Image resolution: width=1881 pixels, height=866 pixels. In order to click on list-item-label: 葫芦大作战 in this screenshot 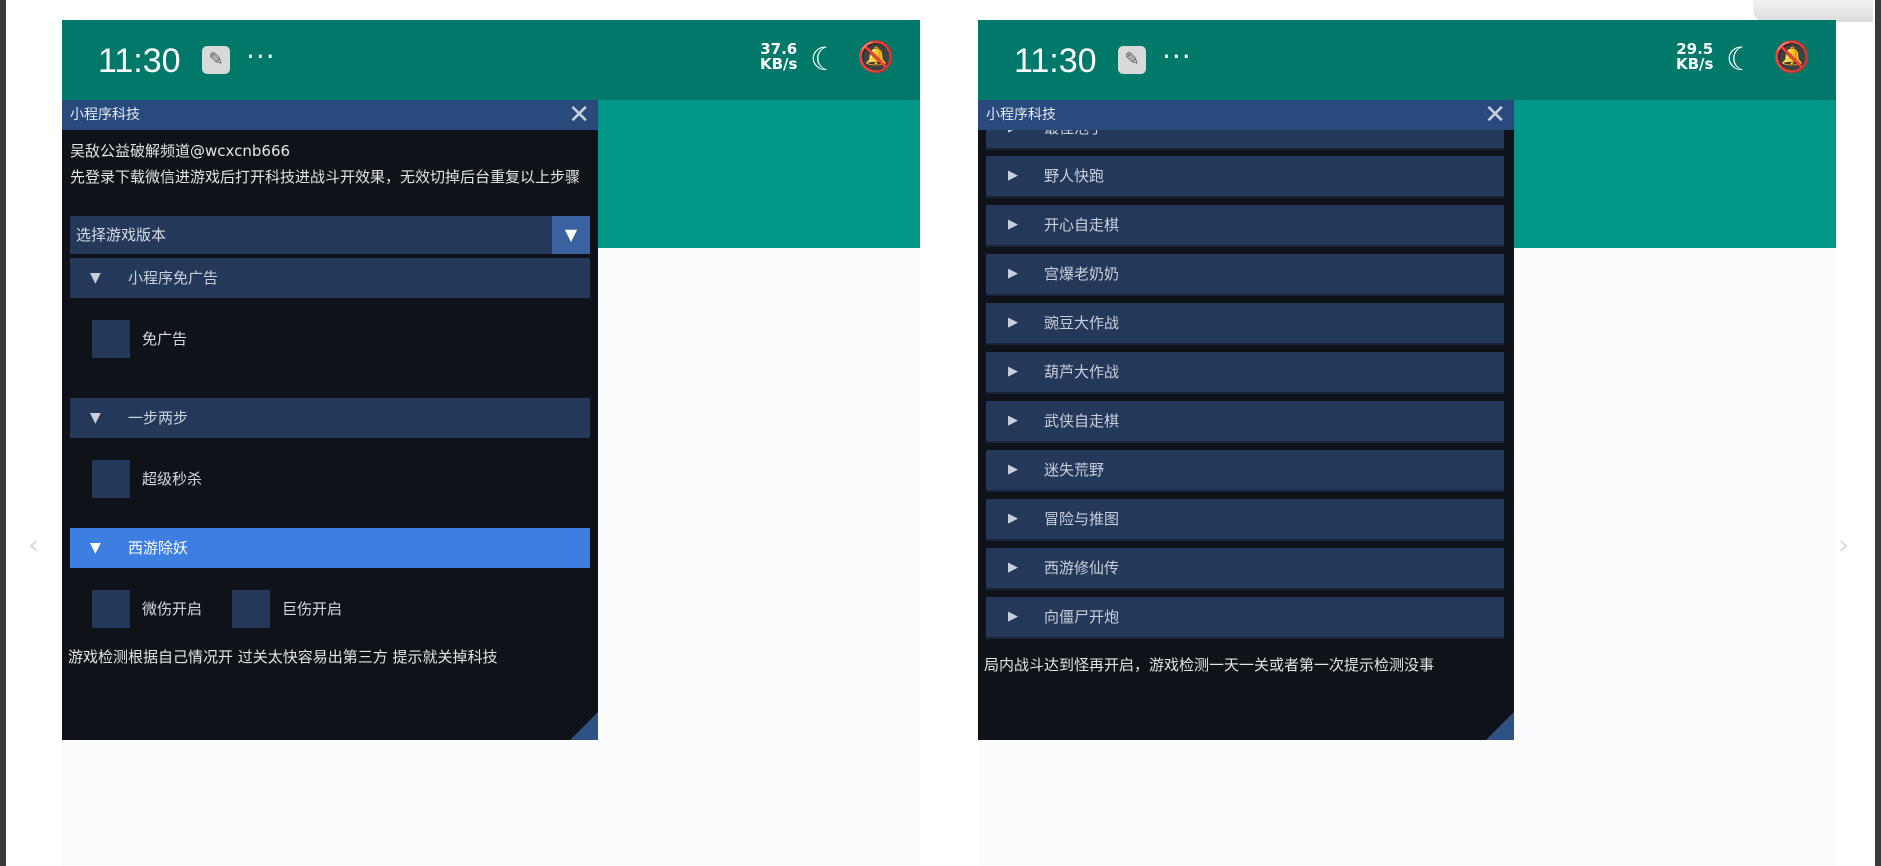, I will do `click(1082, 372)`.